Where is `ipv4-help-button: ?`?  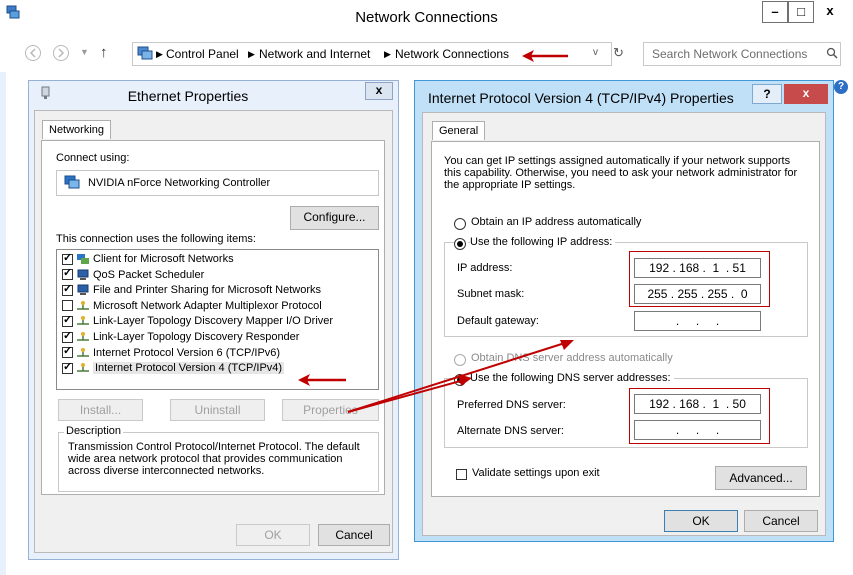
ipv4-help-button: ? is located at coordinates (767, 94).